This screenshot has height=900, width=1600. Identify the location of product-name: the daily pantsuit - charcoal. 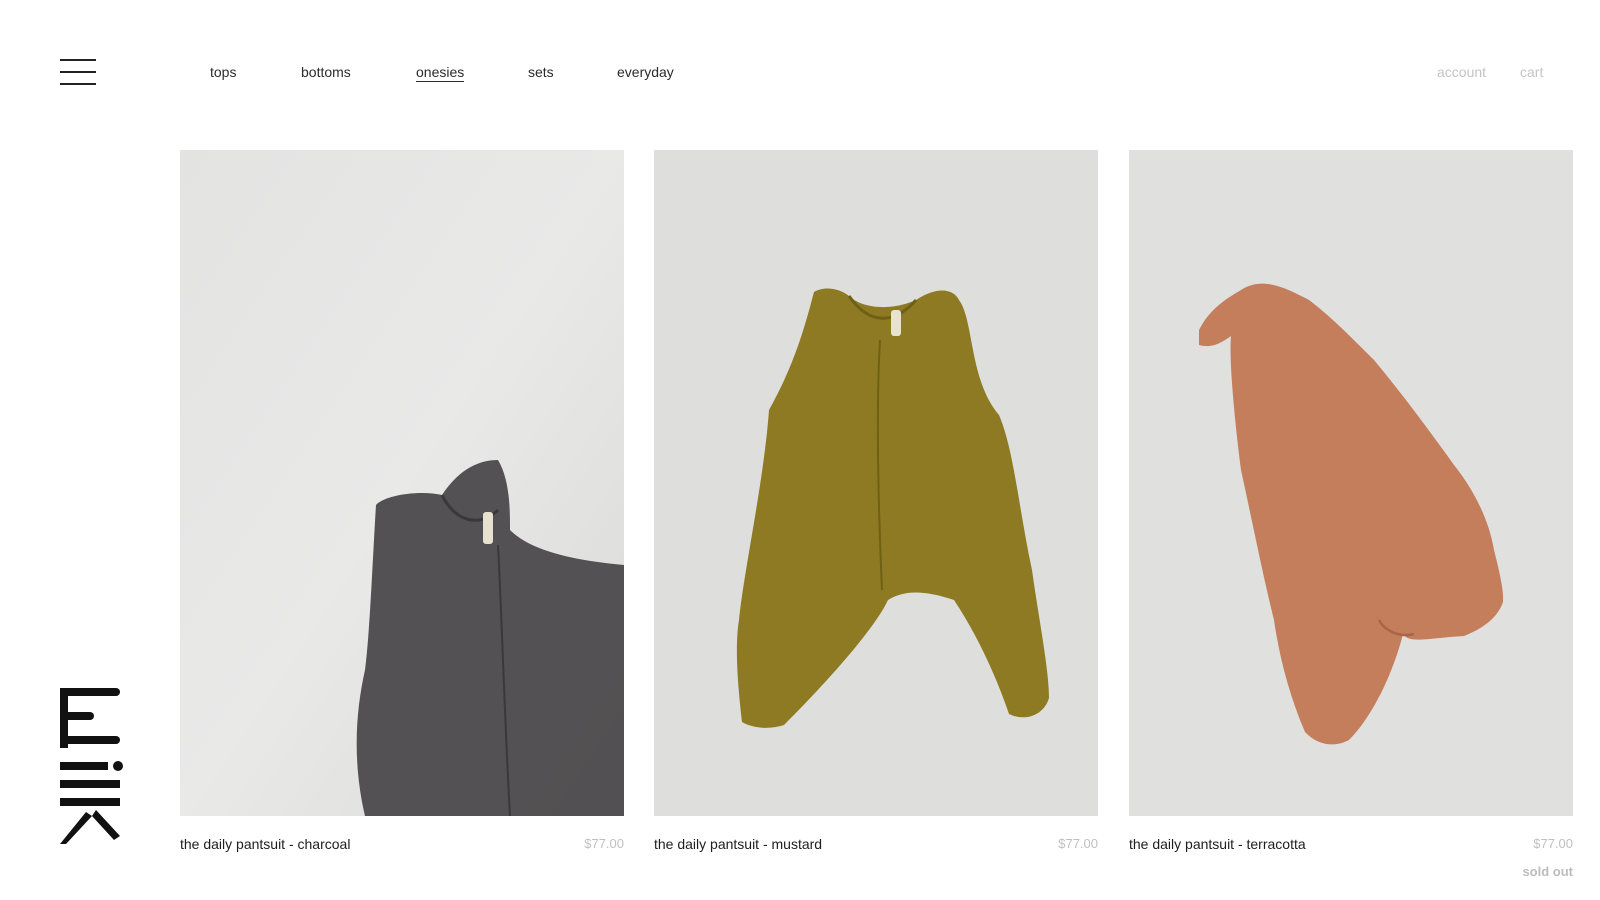
(265, 844).